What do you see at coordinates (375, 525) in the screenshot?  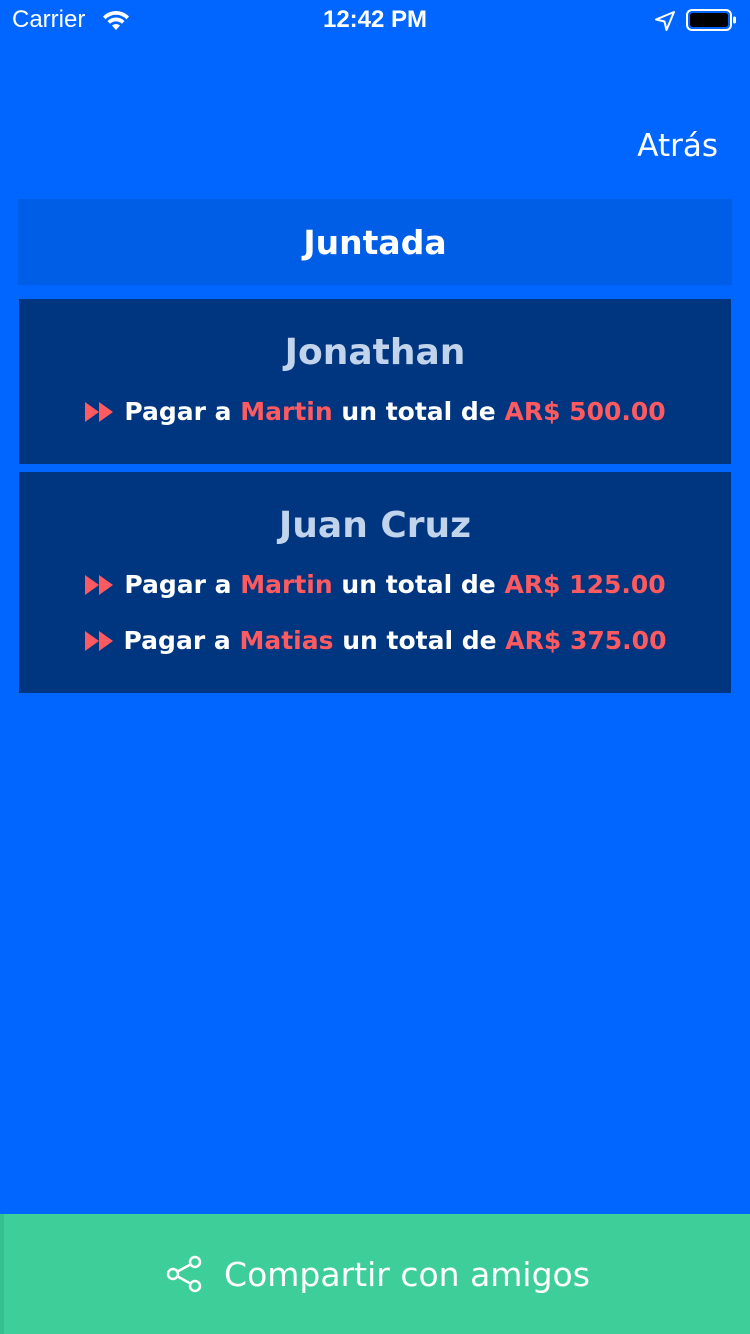 I see `person-name: Juan Cruz` at bounding box center [375, 525].